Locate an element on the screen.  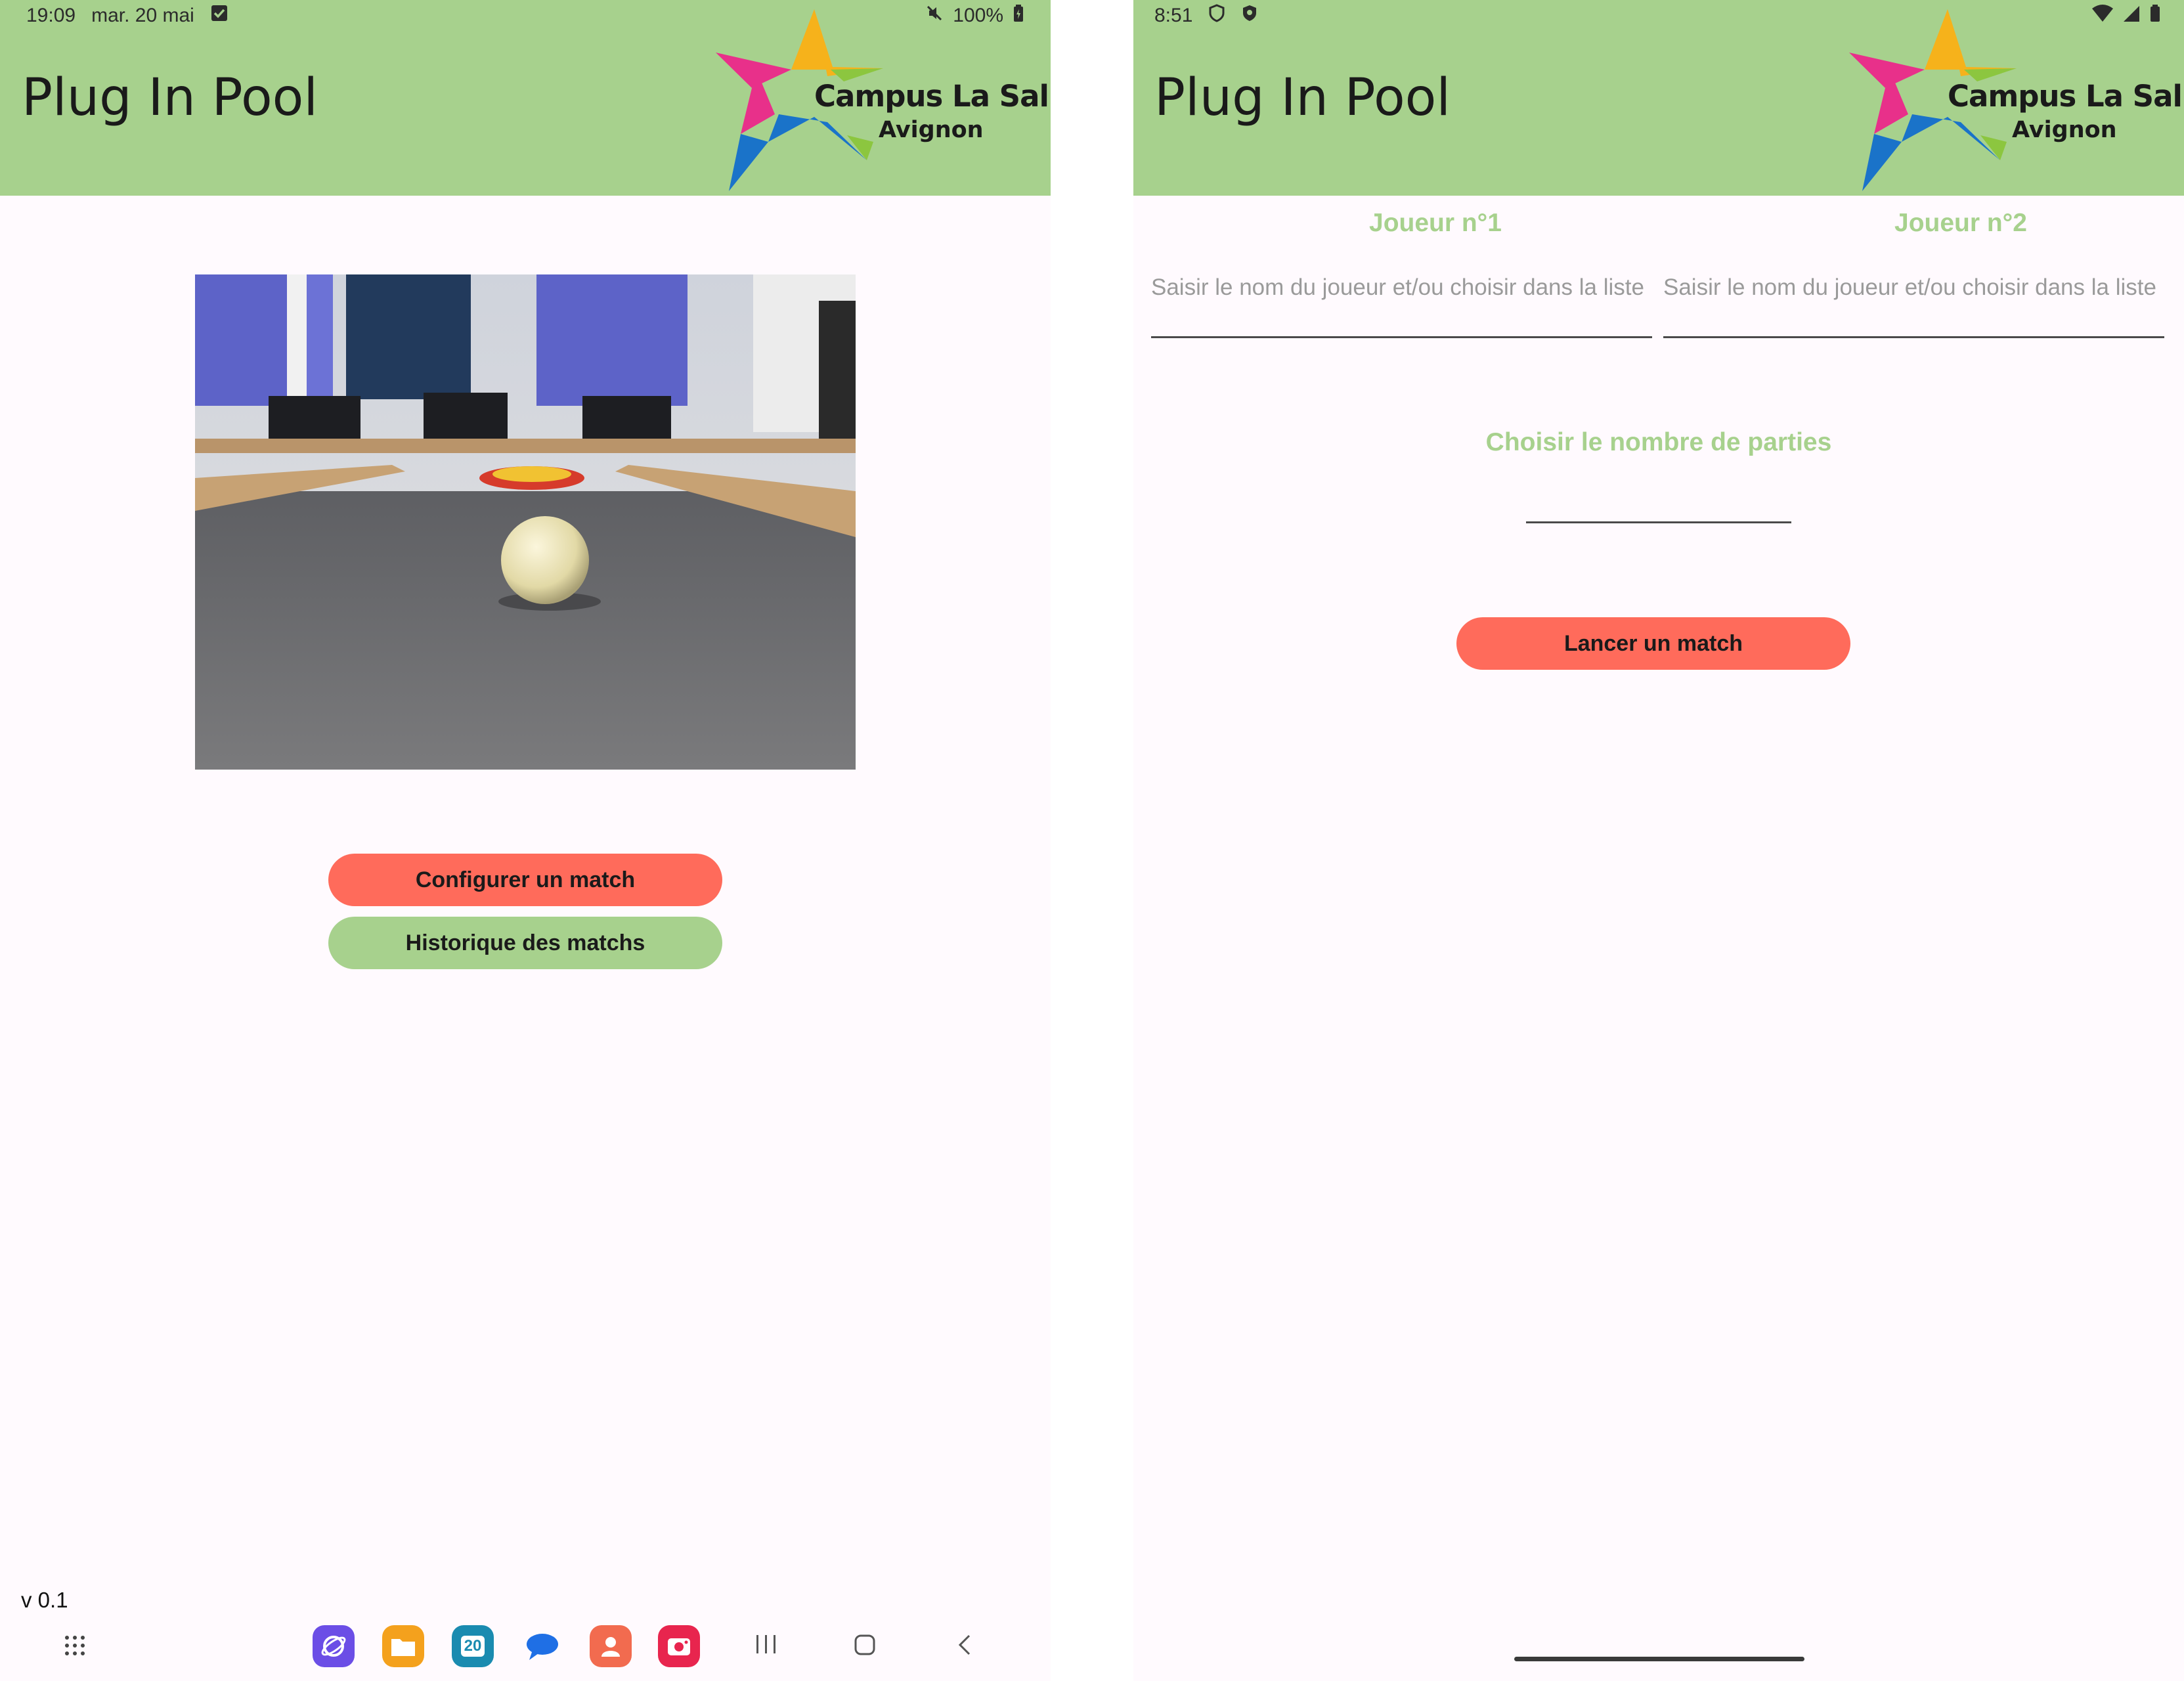
home-icon is located at coordinates (865, 1646).